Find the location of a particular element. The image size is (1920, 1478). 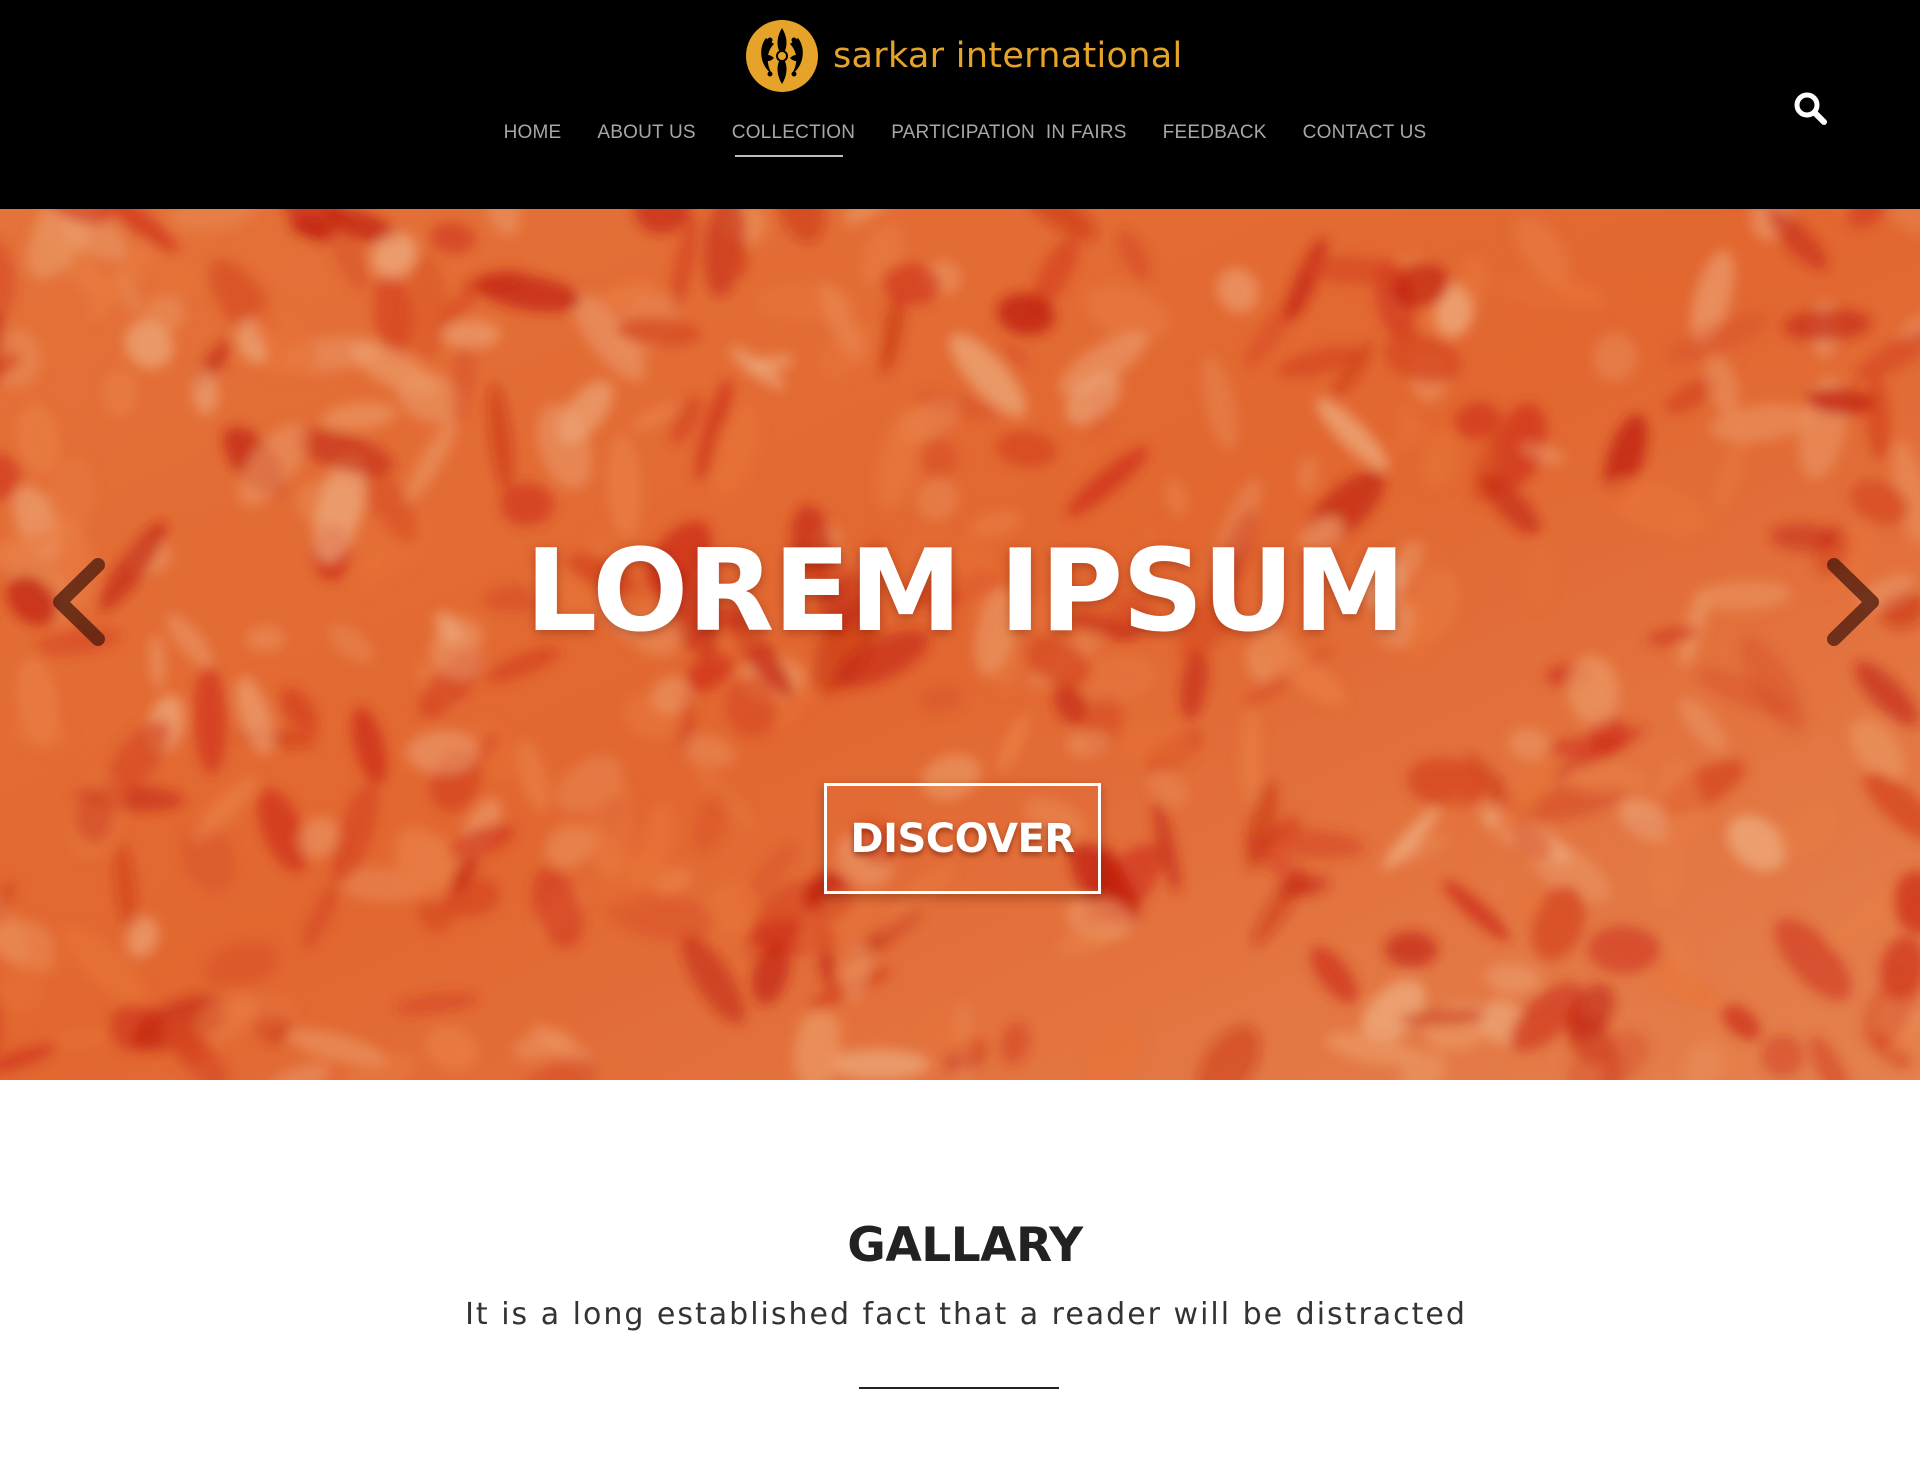

nav-participation-in-fairs: PARTICIPATION IN FAIRS is located at coordinates (1008, 133).